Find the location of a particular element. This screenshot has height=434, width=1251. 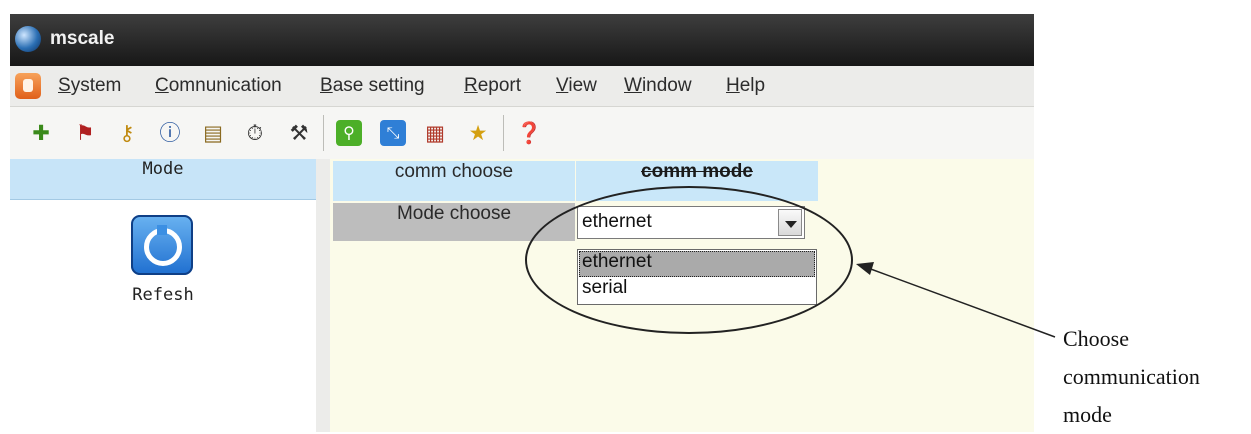

callout-line-1: Choose is located at coordinates (1096, 338).